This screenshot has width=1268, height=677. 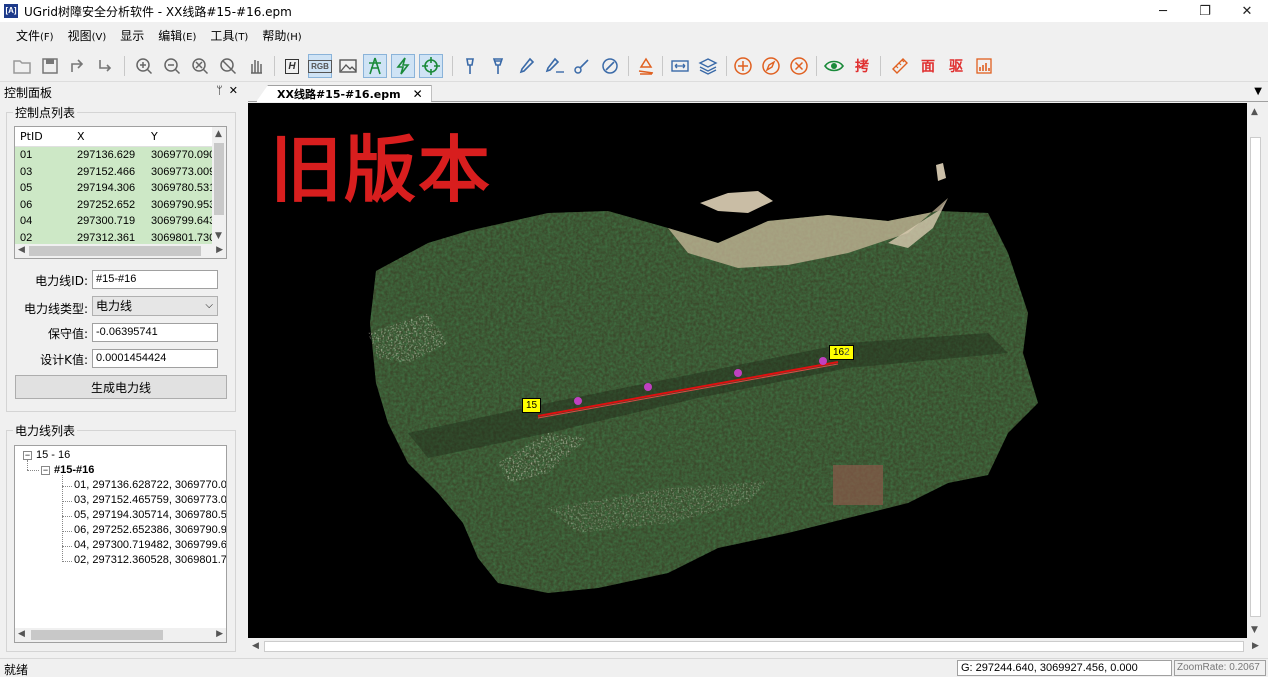 What do you see at coordinates (172, 66) in the screenshot?
I see `zoom-out-button` at bounding box center [172, 66].